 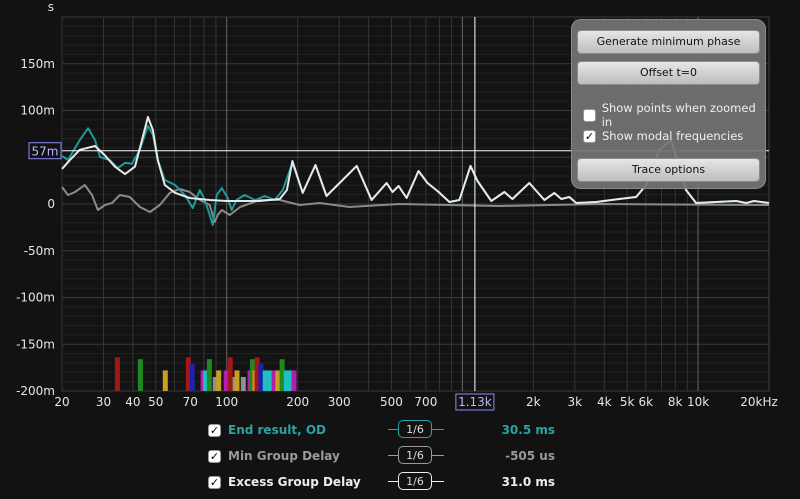 I want to click on offset-t0-button: Offset t=0, so click(x=668, y=73).